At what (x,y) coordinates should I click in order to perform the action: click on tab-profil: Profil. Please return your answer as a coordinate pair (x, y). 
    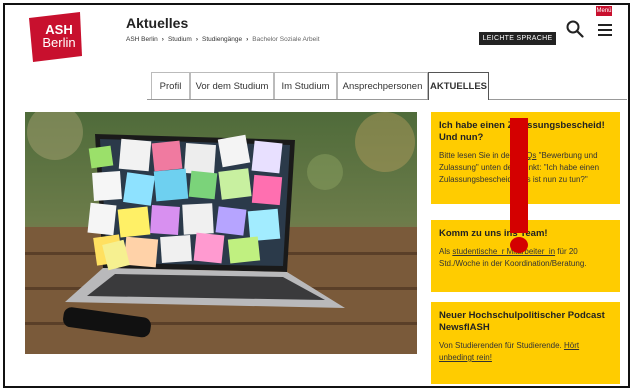
    Looking at the image, I should click on (170, 85).